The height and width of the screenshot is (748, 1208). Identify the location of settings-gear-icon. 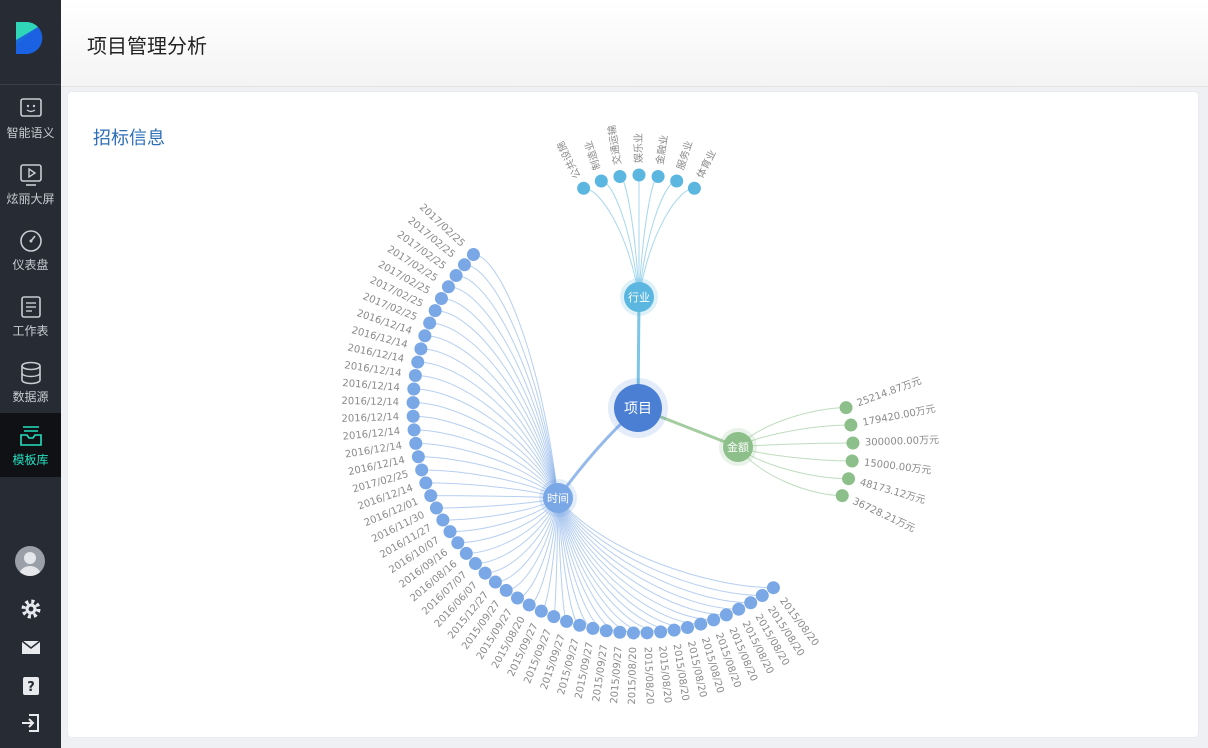
(31, 609).